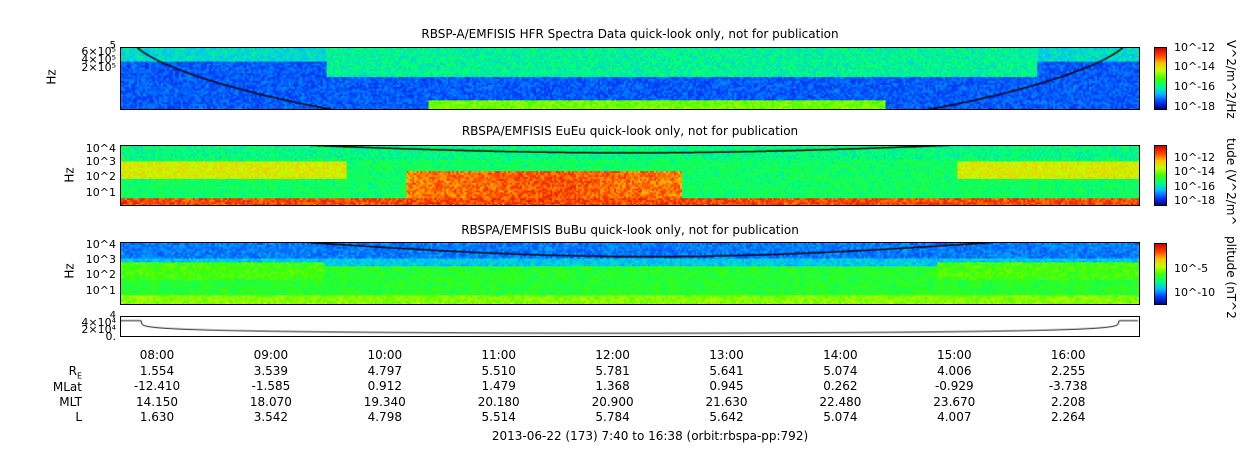  Describe the element at coordinates (840, 355) in the screenshot. I see `time-tick-label: 14:00` at that location.